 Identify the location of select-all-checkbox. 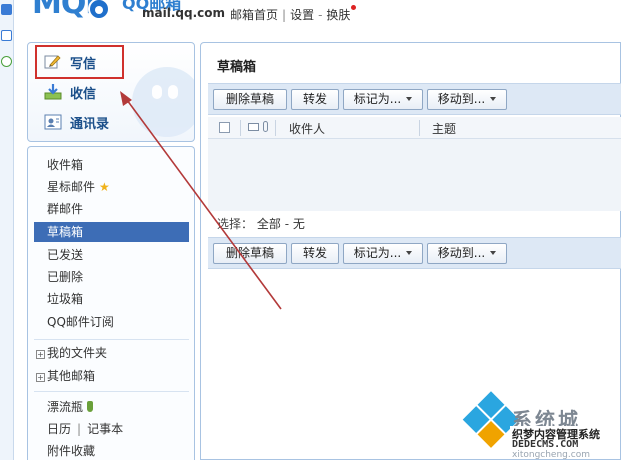
(224, 127).